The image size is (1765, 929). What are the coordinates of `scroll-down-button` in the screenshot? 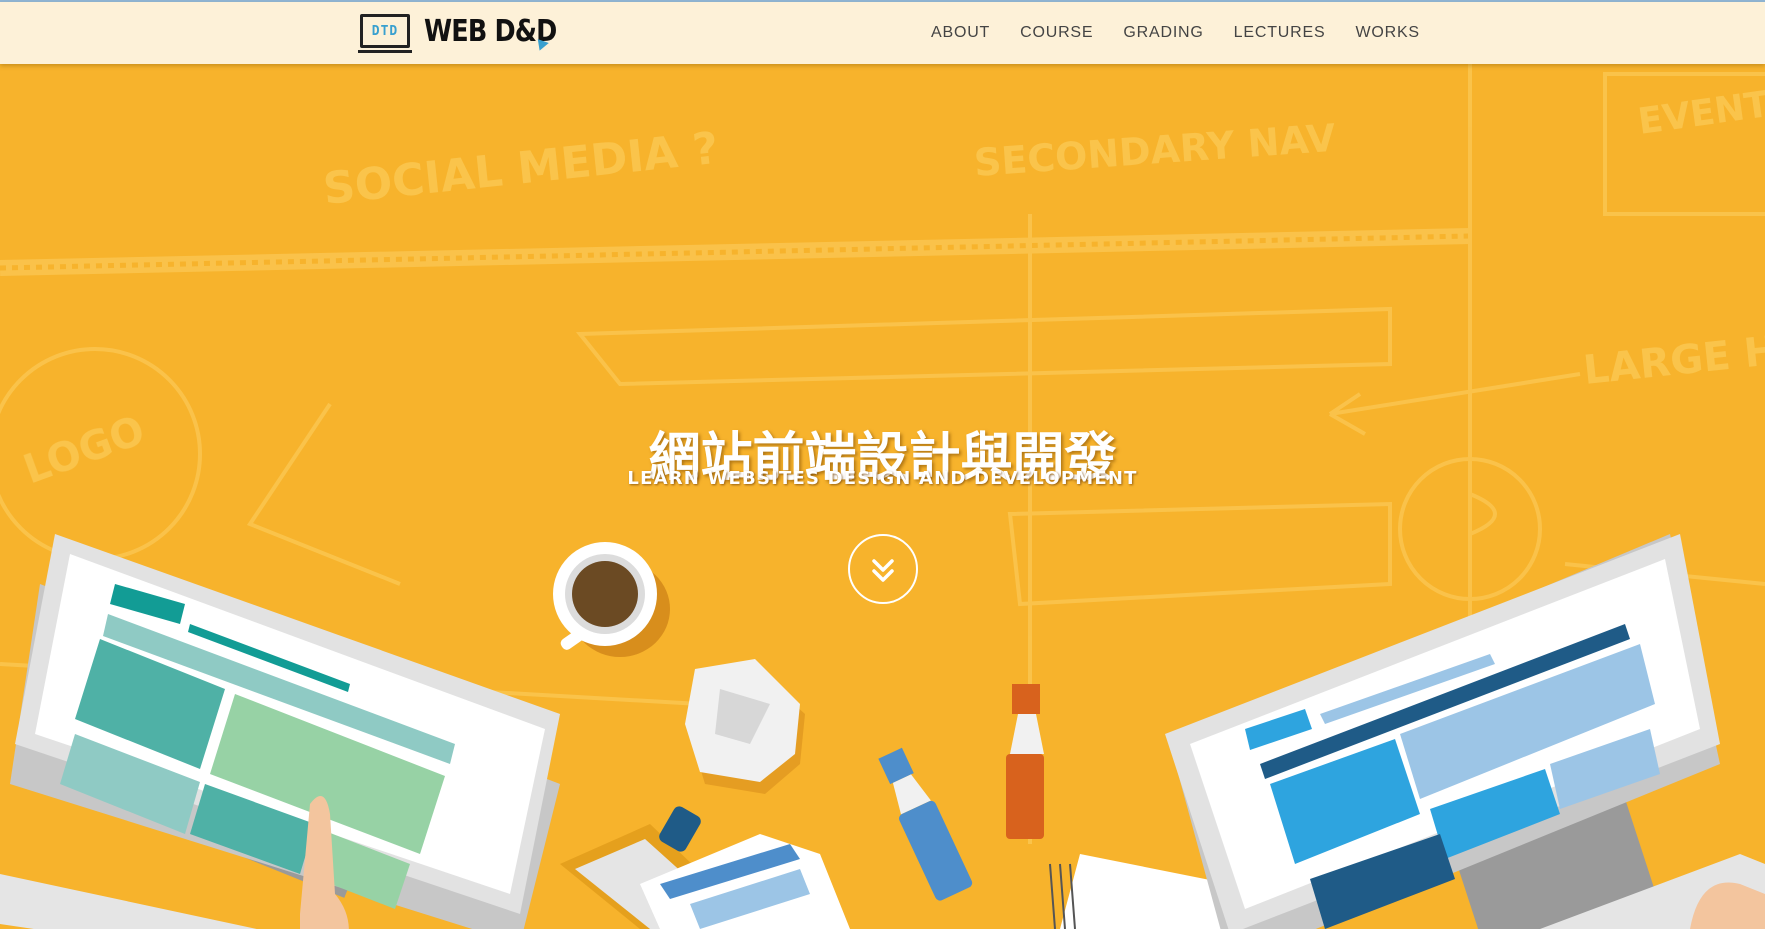 It's located at (883, 569).